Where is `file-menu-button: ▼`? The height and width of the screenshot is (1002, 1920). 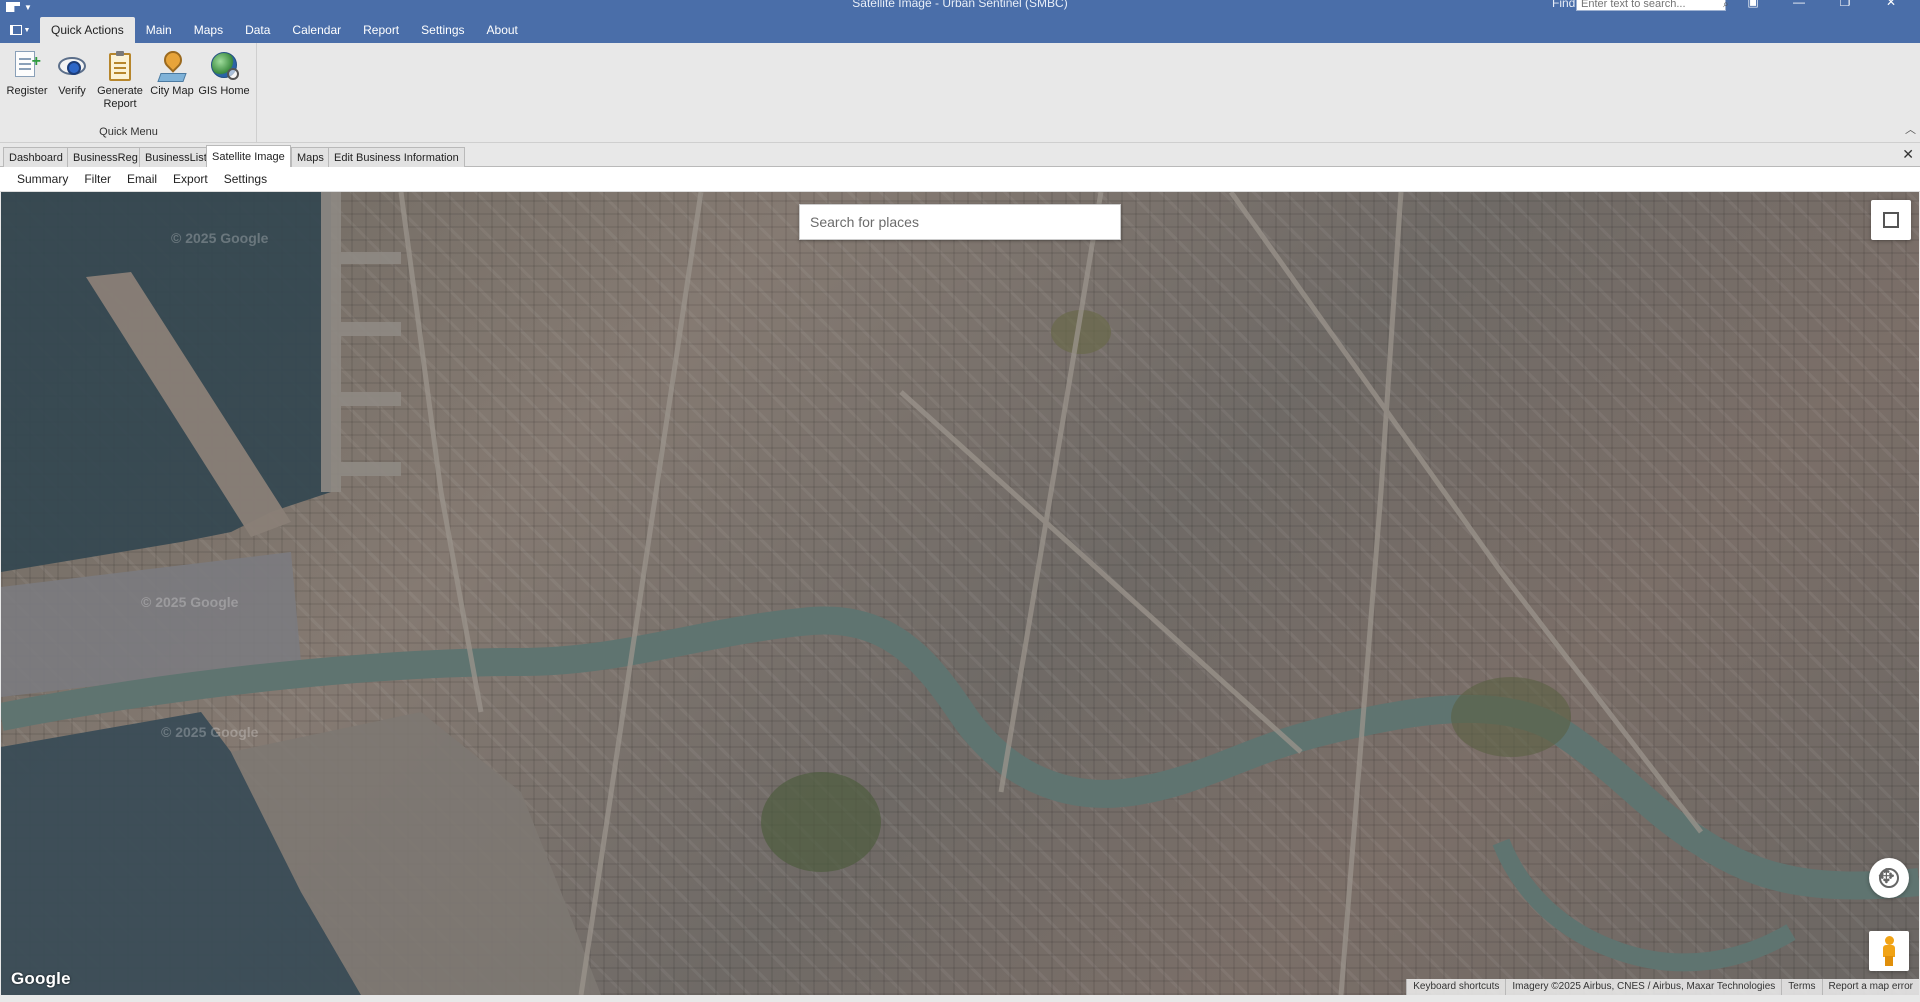 file-menu-button: ▼ is located at coordinates (20, 30).